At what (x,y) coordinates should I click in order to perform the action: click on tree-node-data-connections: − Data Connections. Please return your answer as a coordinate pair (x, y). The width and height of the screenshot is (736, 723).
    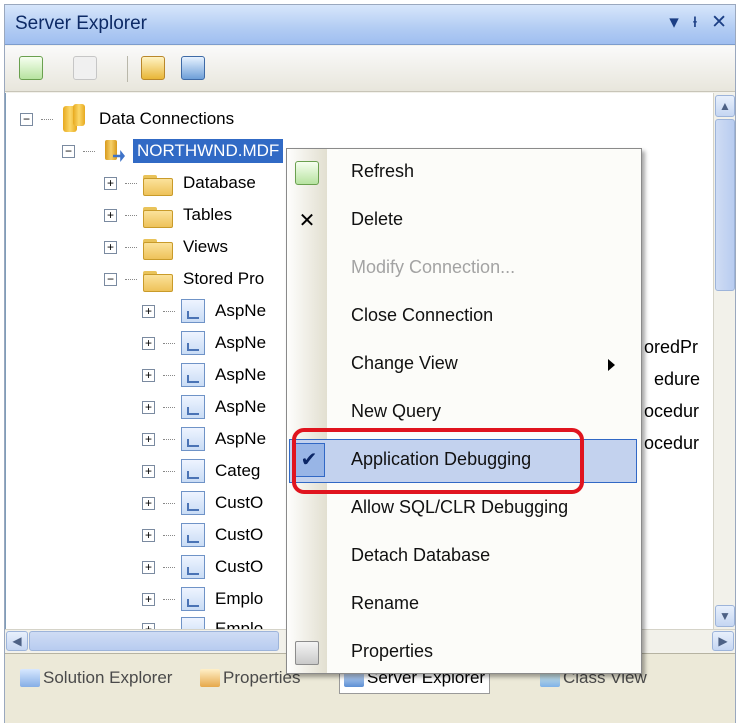
    Looking at the image, I should click on (127, 119).